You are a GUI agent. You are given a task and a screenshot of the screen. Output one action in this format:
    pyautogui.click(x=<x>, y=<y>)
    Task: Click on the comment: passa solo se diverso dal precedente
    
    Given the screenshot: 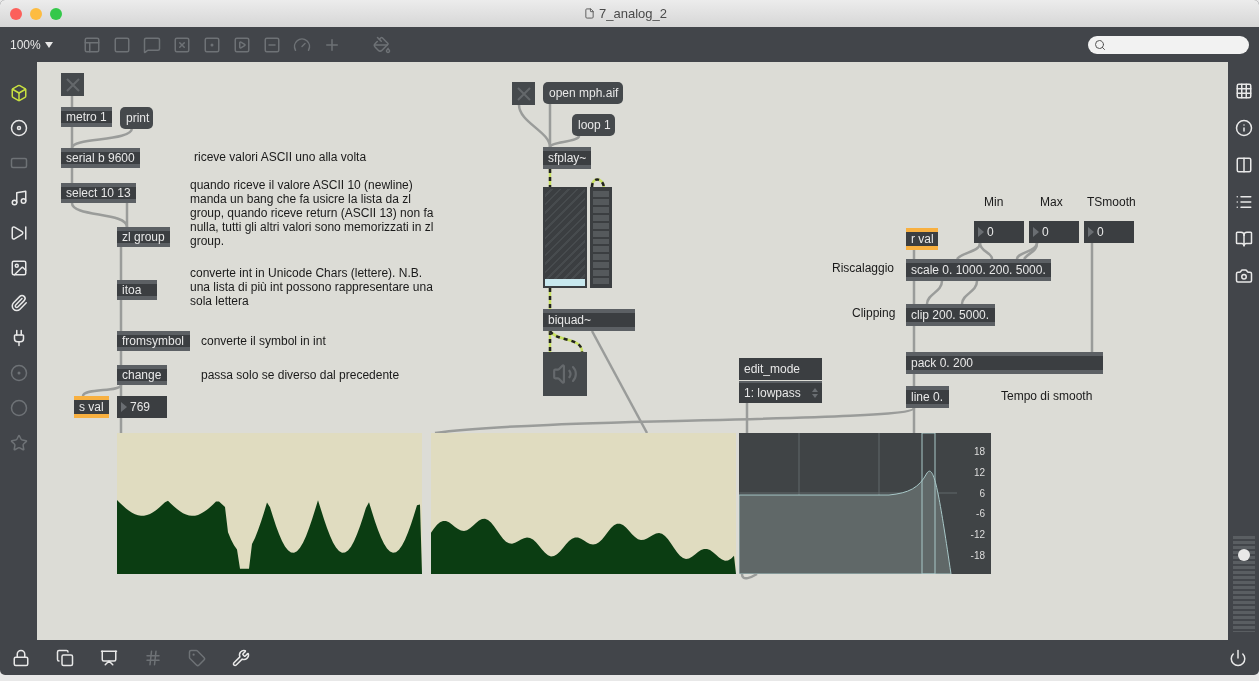 What is the action you would take?
    pyautogui.click(x=300, y=375)
    